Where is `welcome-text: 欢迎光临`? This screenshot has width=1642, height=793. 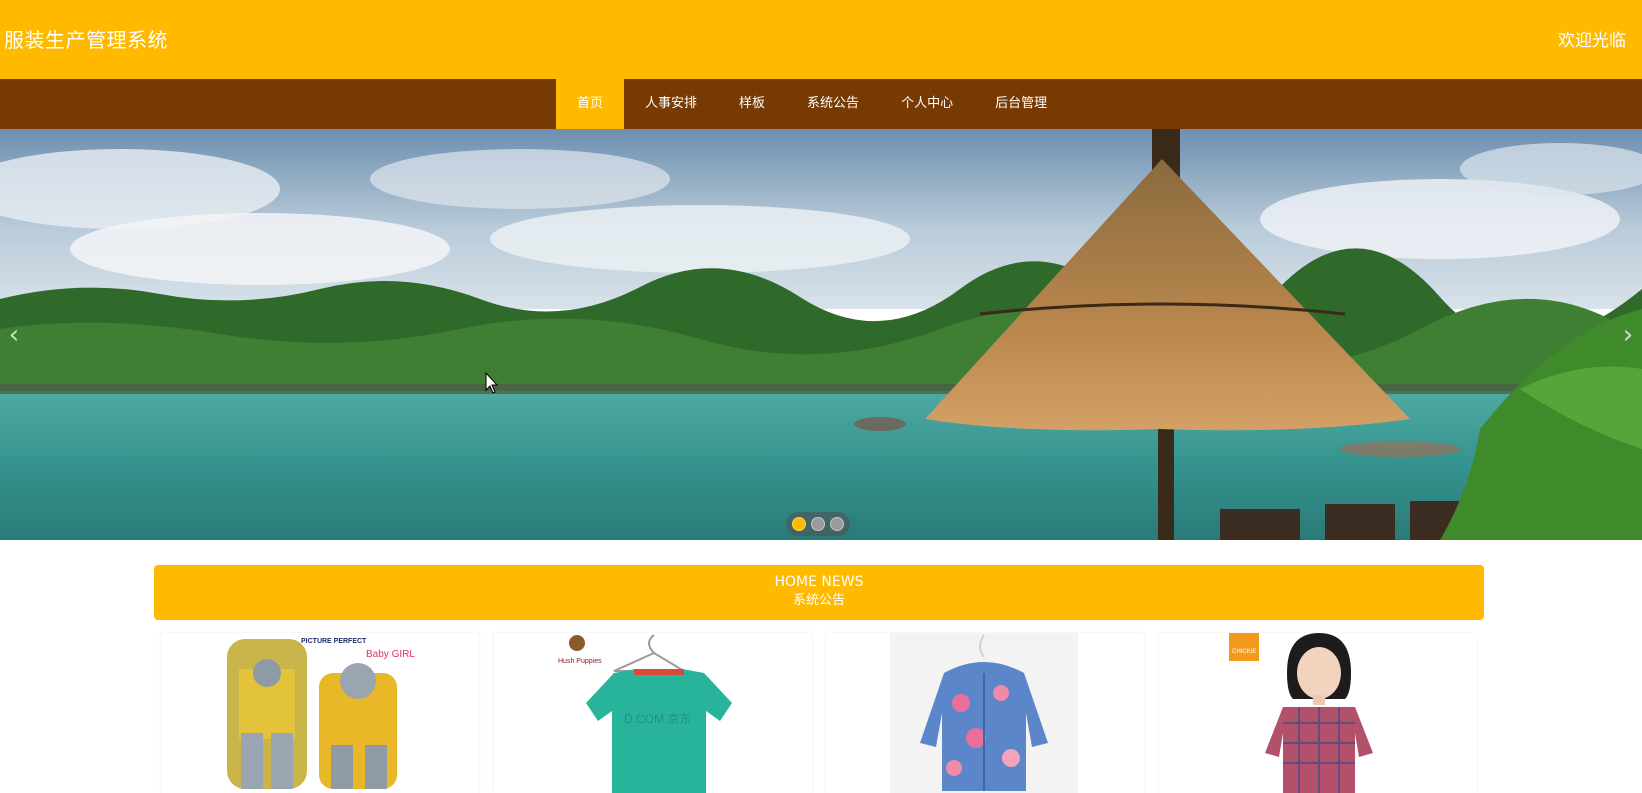
welcome-text: 欢迎光临 is located at coordinates (1592, 41).